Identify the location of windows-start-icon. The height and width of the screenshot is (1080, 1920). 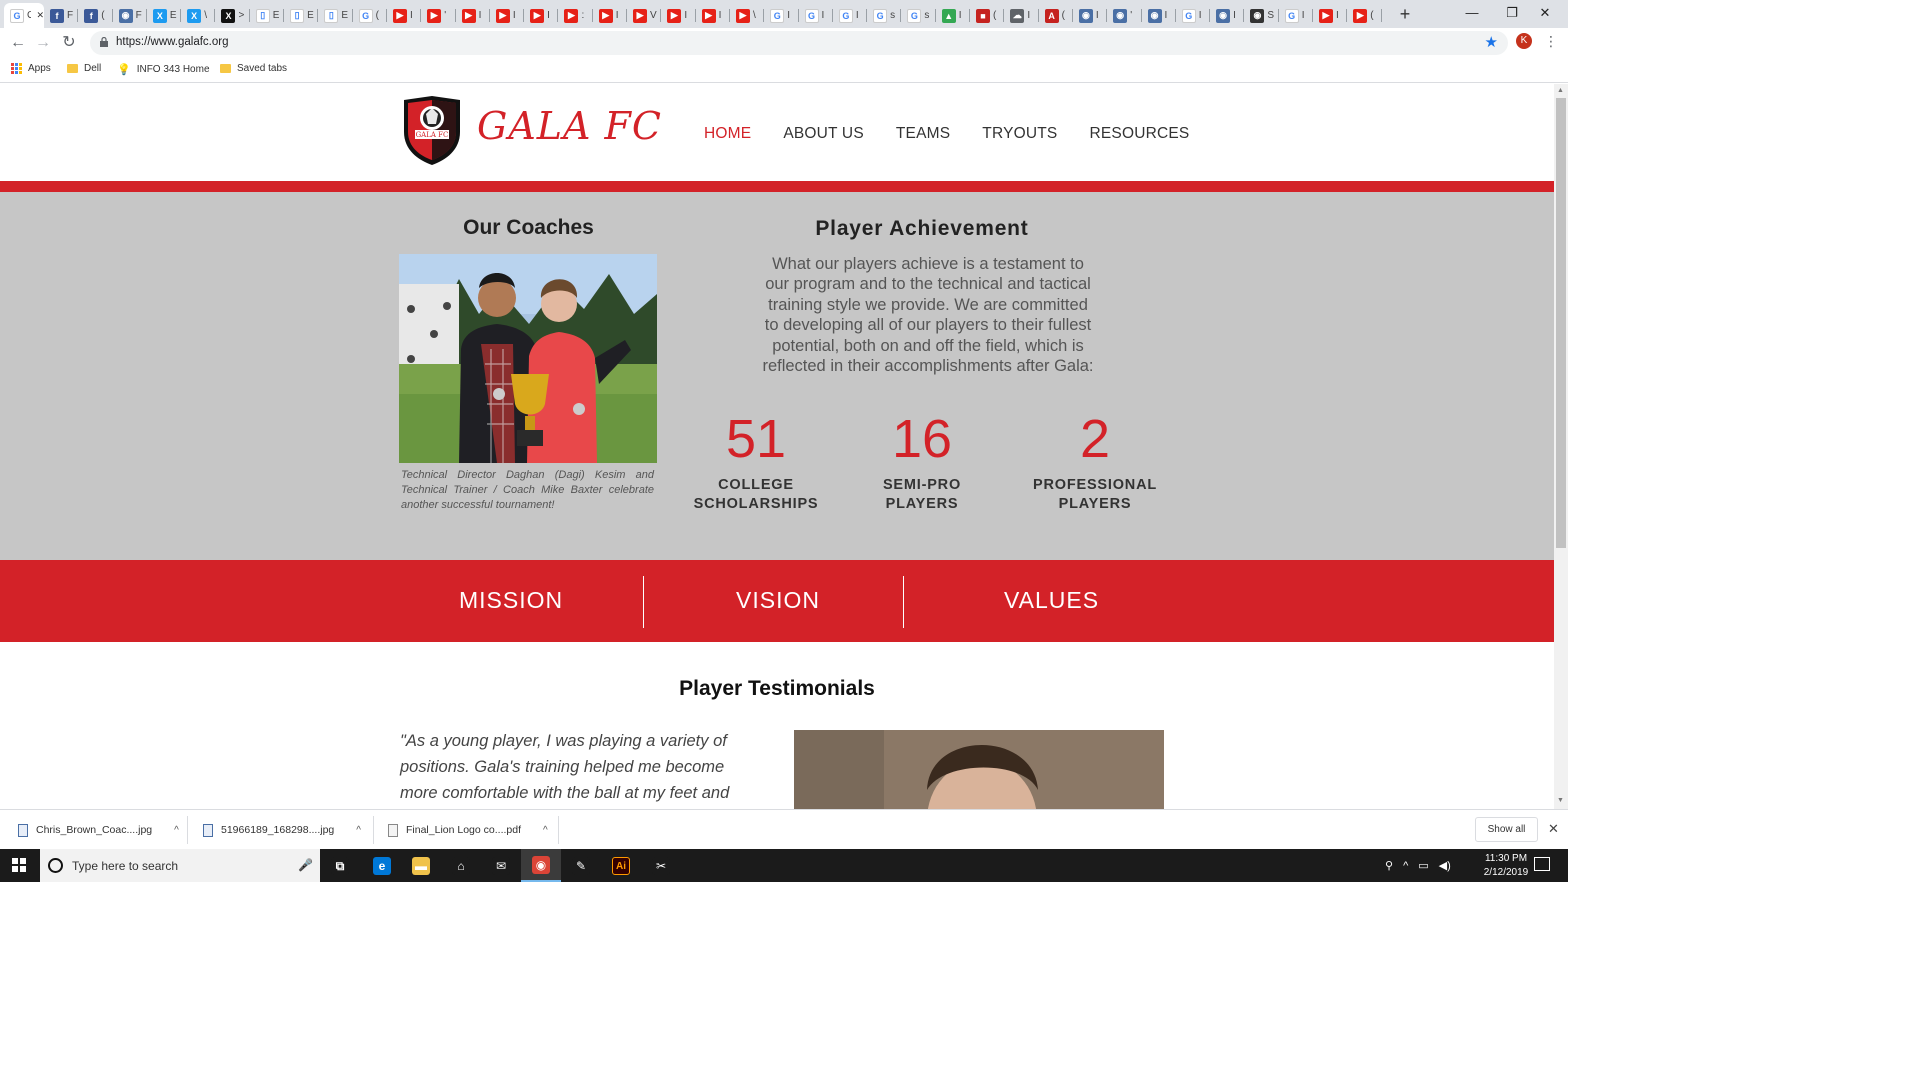
(19, 865).